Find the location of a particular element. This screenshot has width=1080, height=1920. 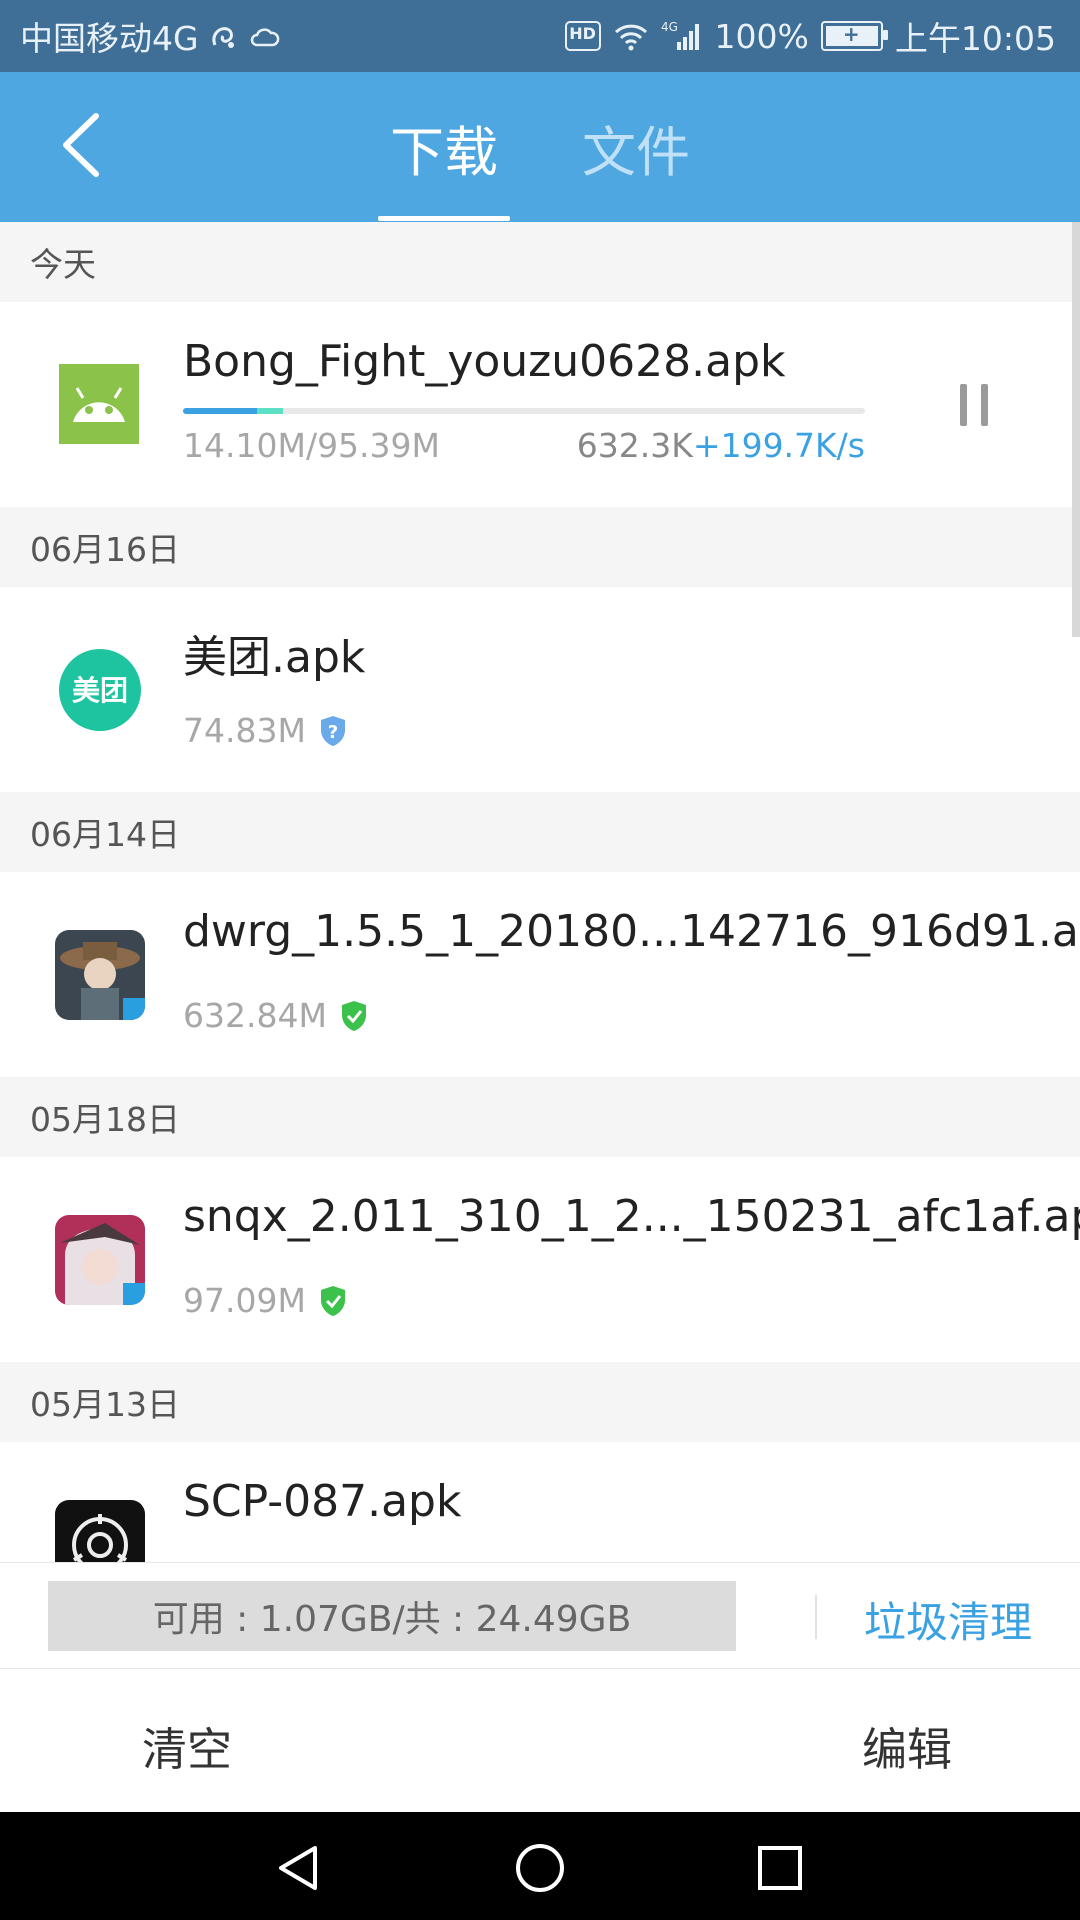

wifi-icon is located at coordinates (631, 36).